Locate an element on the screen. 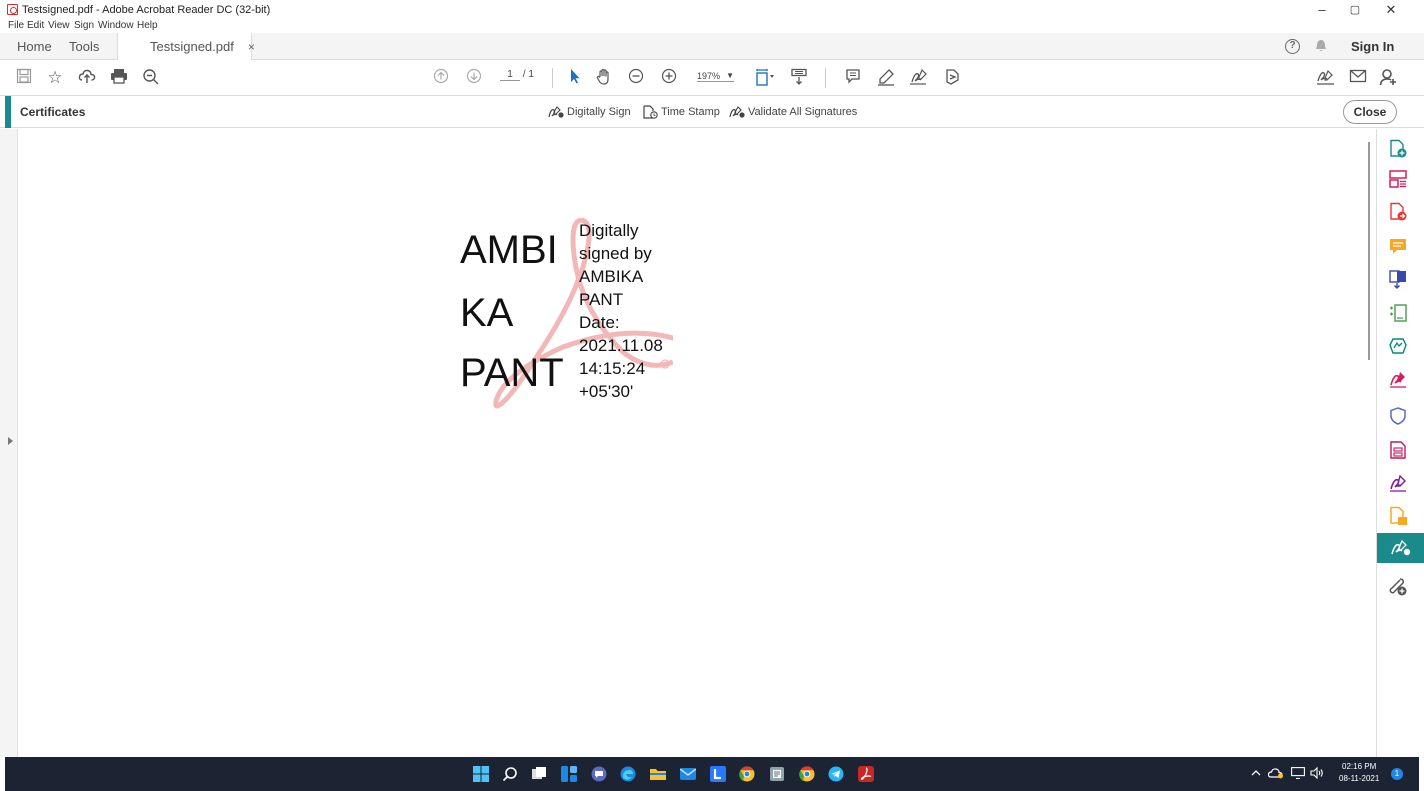 The width and height of the screenshot is (1424, 791). system-clock: 02:16 PM 08-11-2021 is located at coordinates (1359, 773).